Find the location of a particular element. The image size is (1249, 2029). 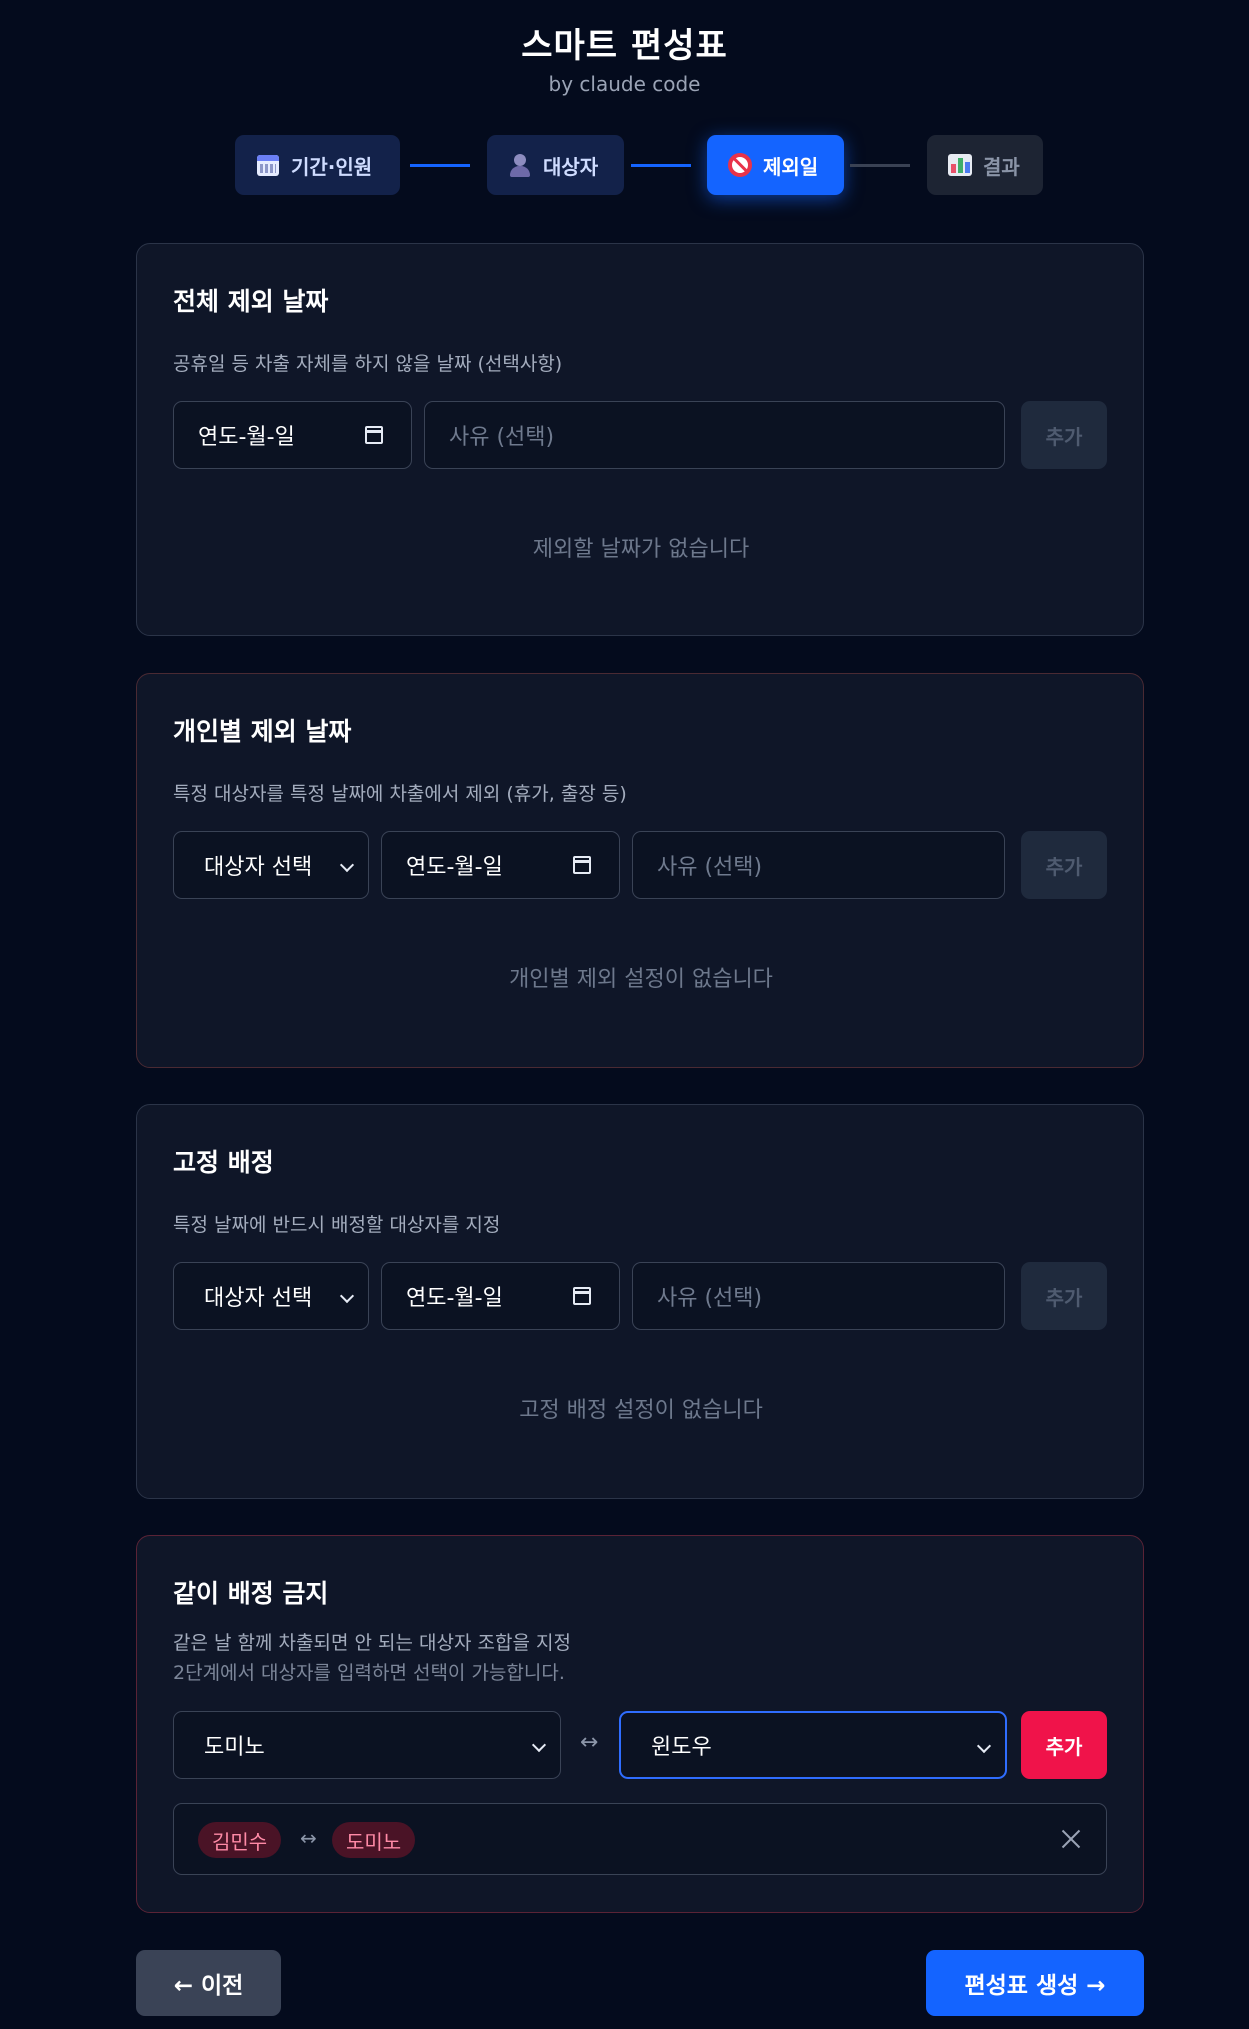

step-label: 대상자 is located at coordinates (571, 166).